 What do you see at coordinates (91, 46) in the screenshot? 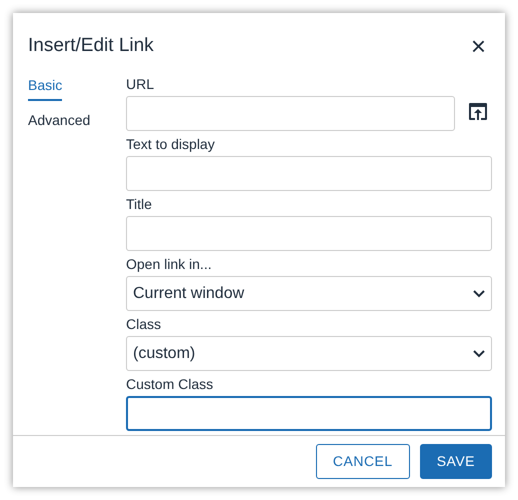
I see `dialog-title: Insert/Edit Link` at bounding box center [91, 46].